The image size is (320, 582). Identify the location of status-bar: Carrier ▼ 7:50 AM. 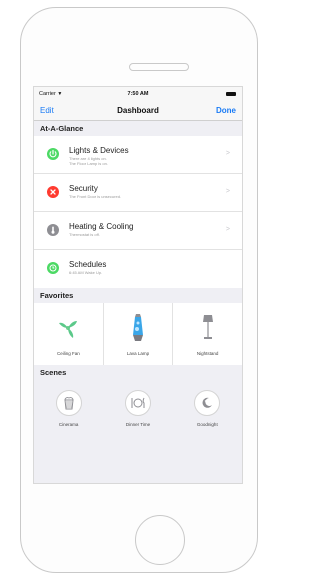
(138, 94).